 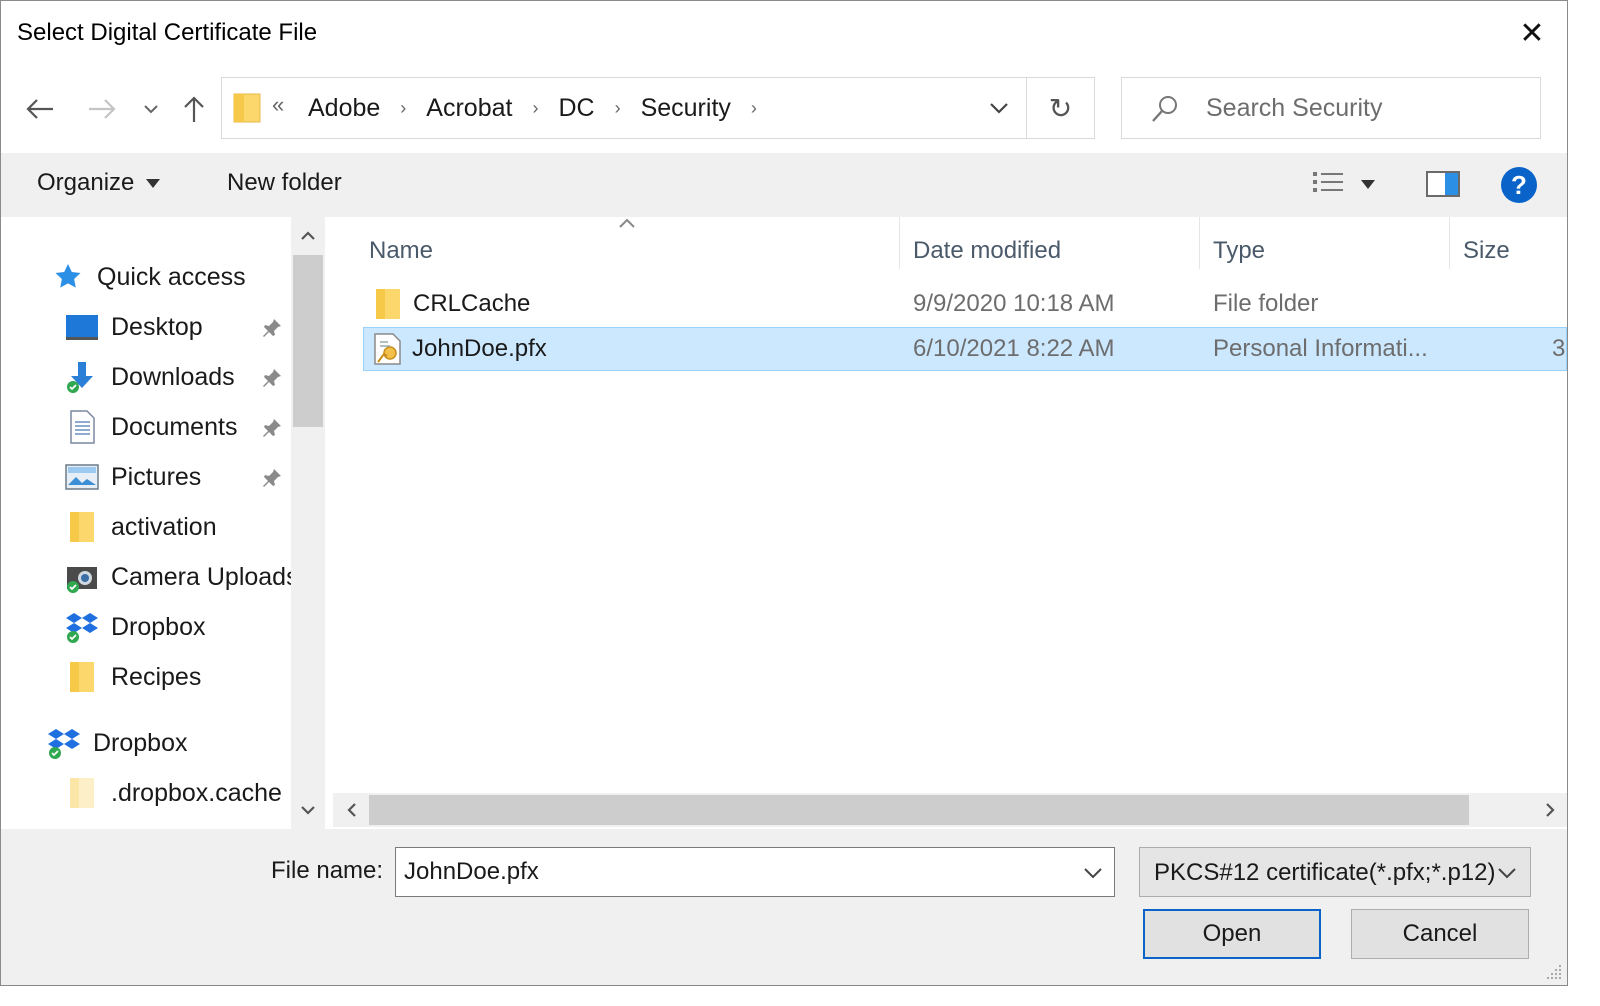 I want to click on column-header-size: Size, so click(x=1486, y=251).